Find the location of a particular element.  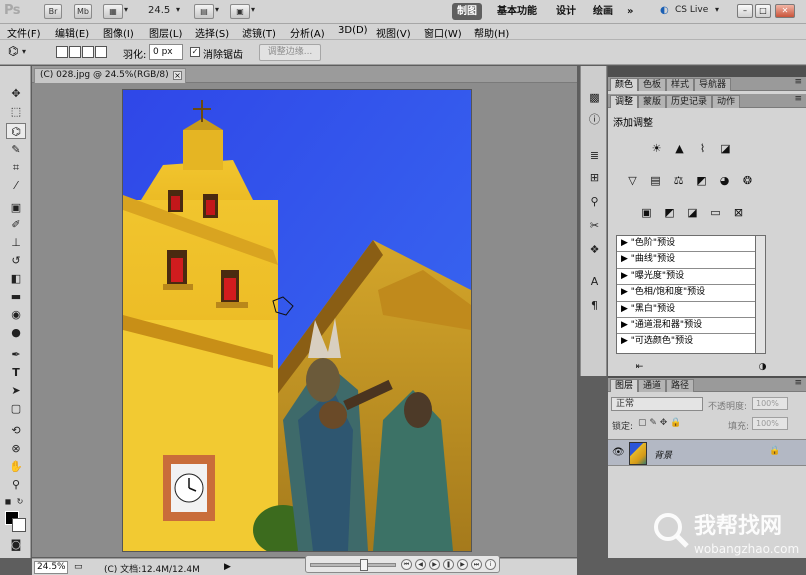

invert-icon: ▣ is located at coordinates (646, 212).